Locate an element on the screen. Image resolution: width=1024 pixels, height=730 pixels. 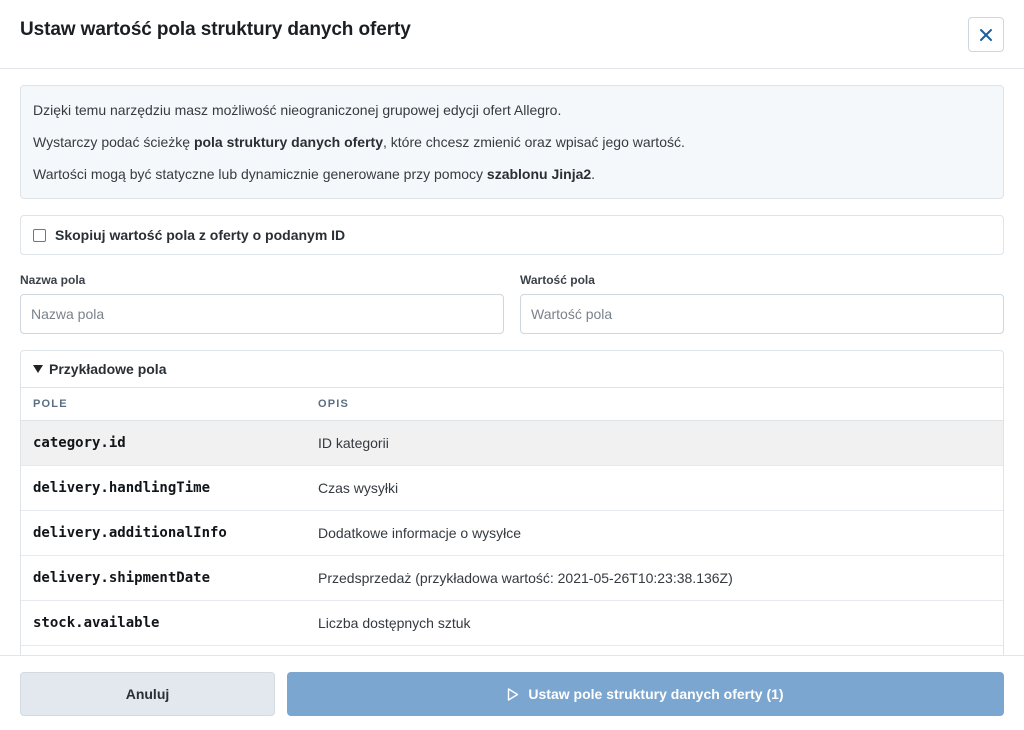
column-header-field: POLE is located at coordinates (50, 404).